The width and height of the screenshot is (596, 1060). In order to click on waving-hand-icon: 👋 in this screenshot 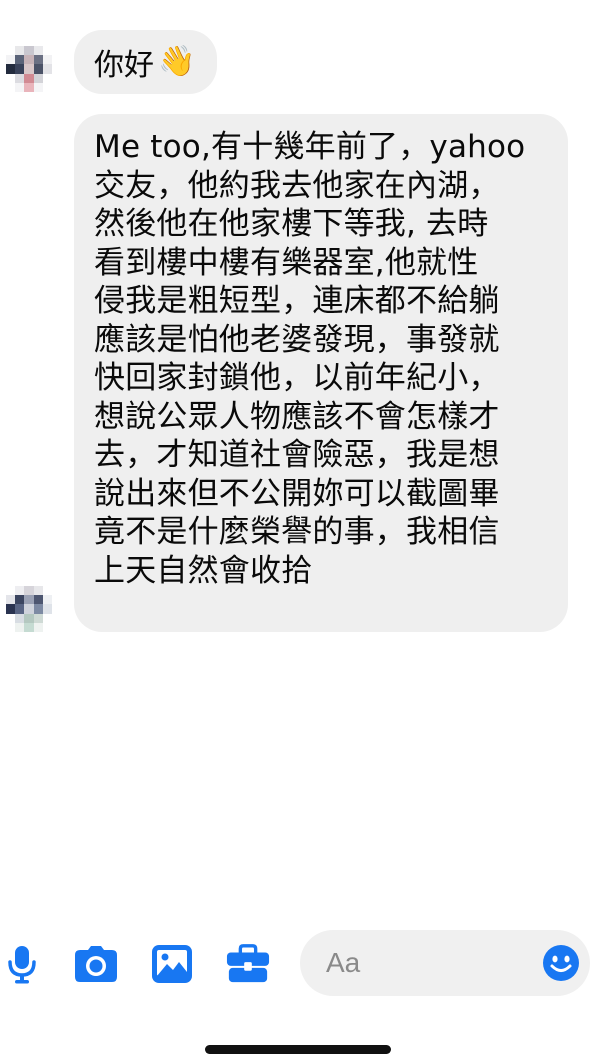, I will do `click(177, 61)`.